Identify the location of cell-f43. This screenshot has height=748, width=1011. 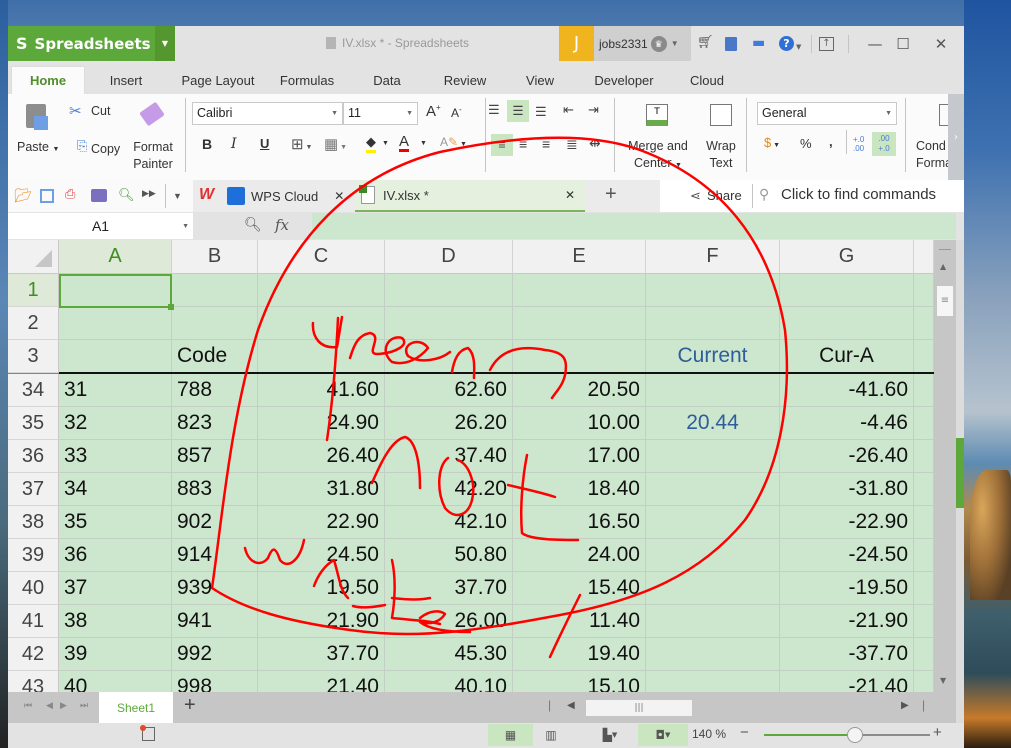
(713, 681).